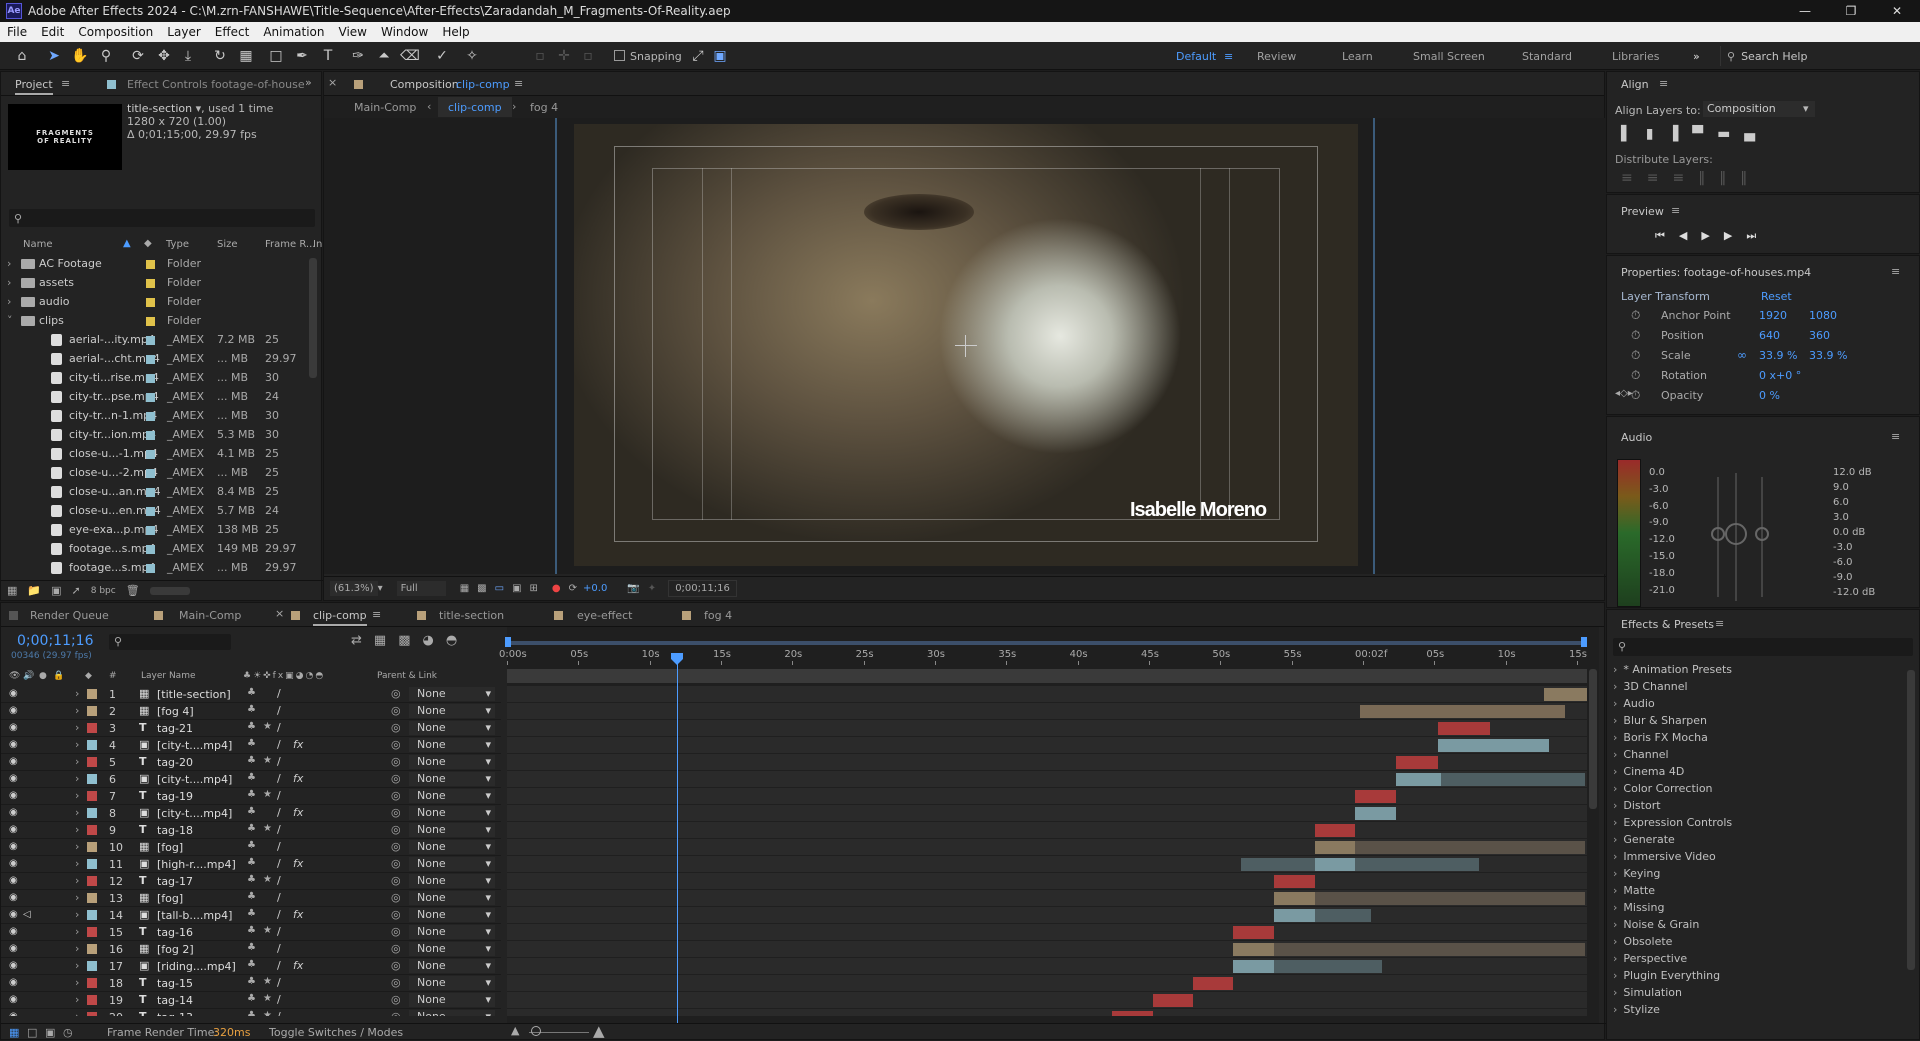 This screenshot has height=1041, width=1920. Describe the element at coordinates (1758, 892) in the screenshot. I see `effect-category: › Matte` at that location.